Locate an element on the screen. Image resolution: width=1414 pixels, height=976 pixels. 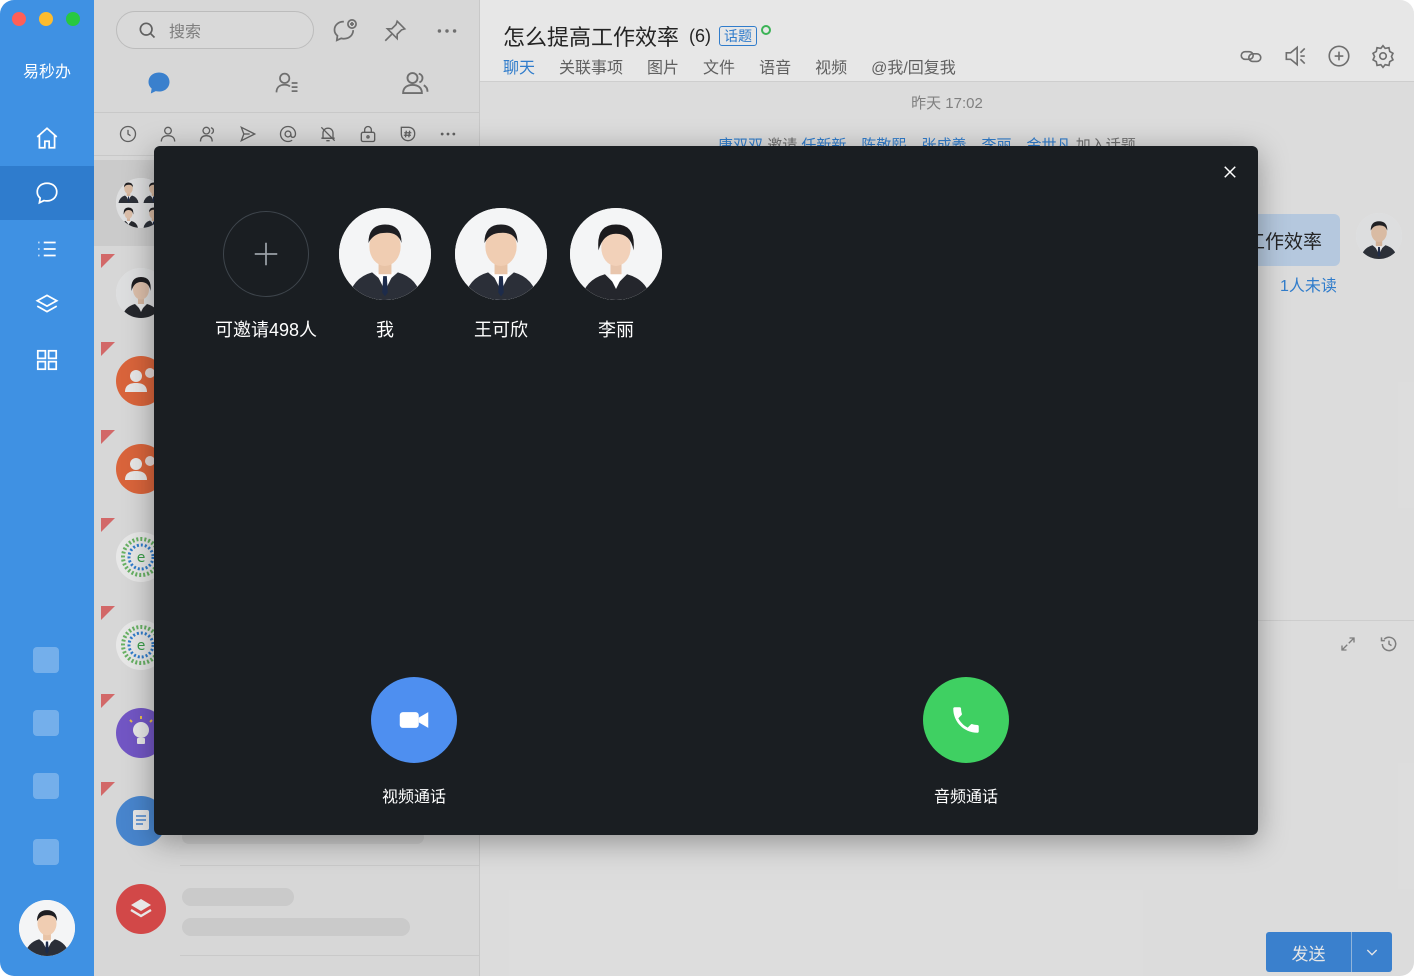
video-call-option: 视频通话 is located at coordinates (414, 742).